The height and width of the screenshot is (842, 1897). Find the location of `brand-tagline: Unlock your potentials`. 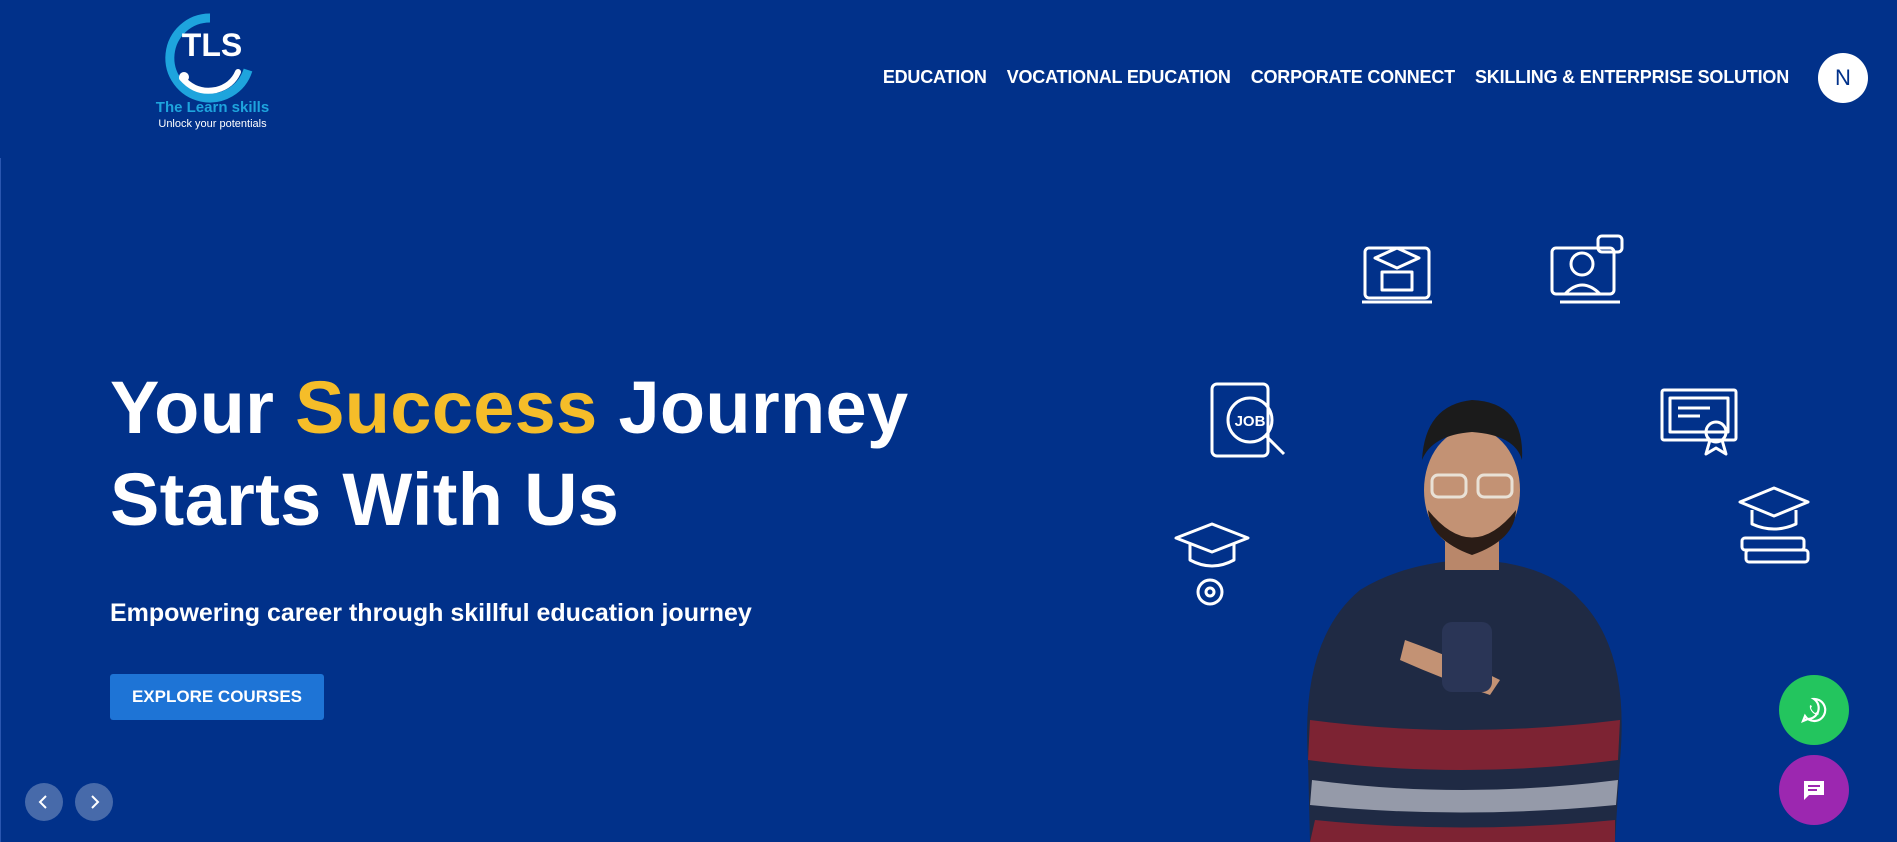

brand-tagline: Unlock your potentials is located at coordinates (212, 124).